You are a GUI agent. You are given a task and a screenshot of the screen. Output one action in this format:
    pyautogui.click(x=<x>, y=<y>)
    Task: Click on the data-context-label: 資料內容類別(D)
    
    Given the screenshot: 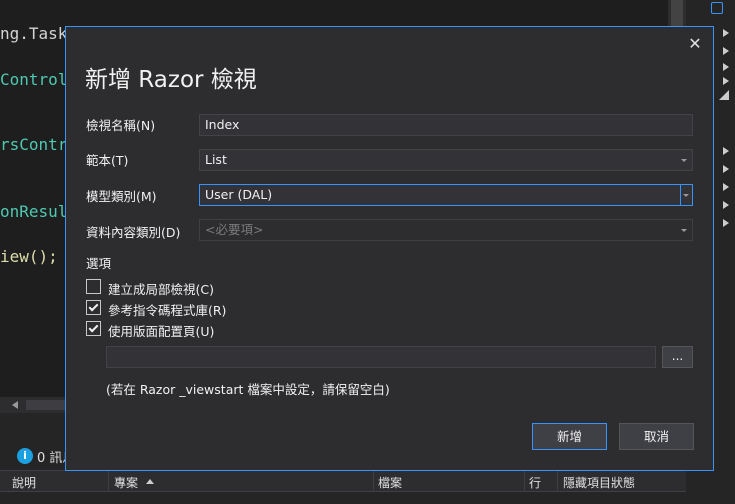 What is the action you would take?
    pyautogui.click(x=133, y=232)
    